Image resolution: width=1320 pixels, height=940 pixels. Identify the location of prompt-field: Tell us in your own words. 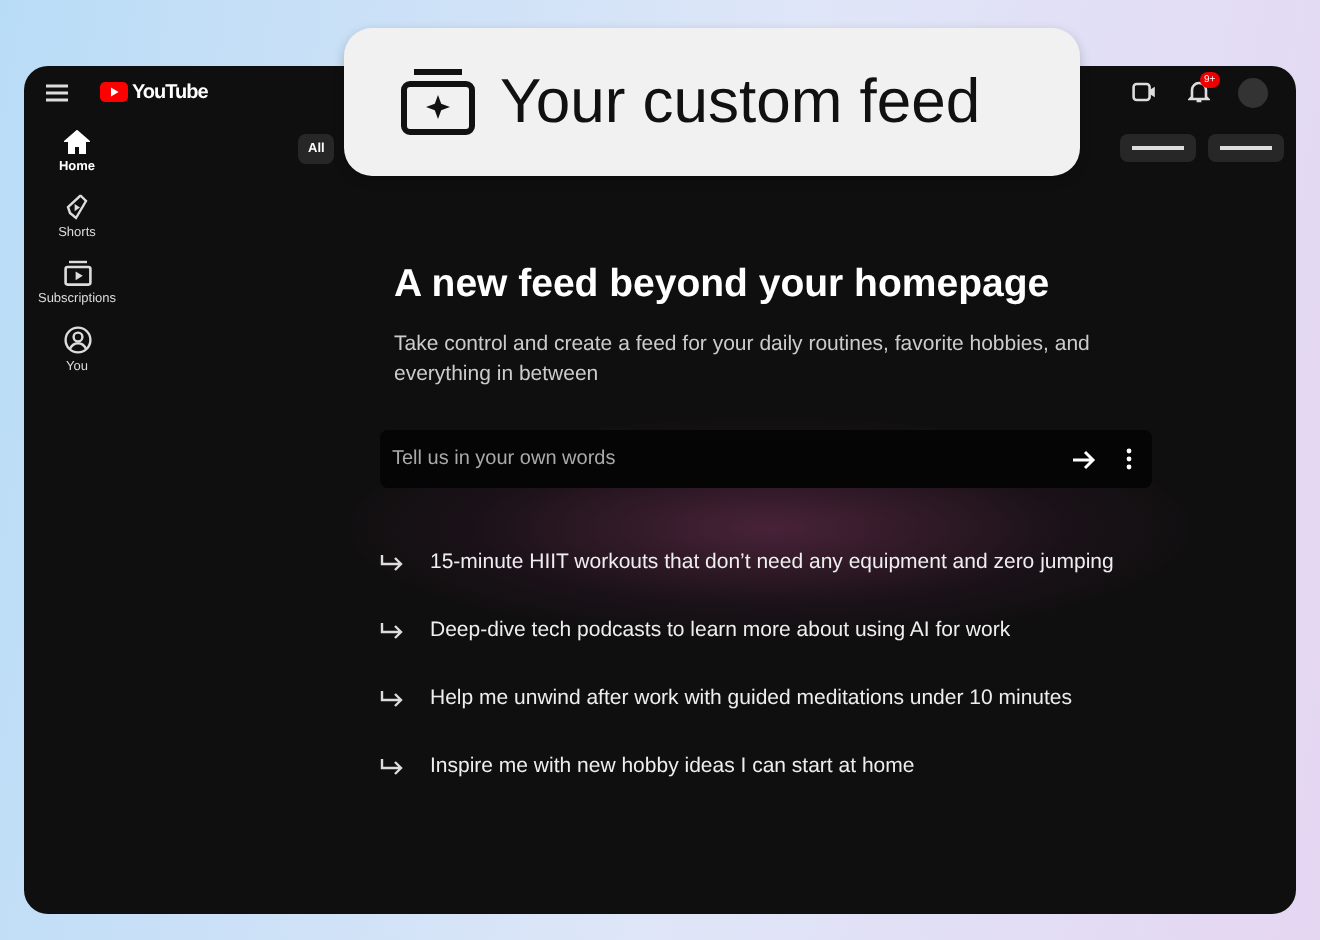
(766, 459).